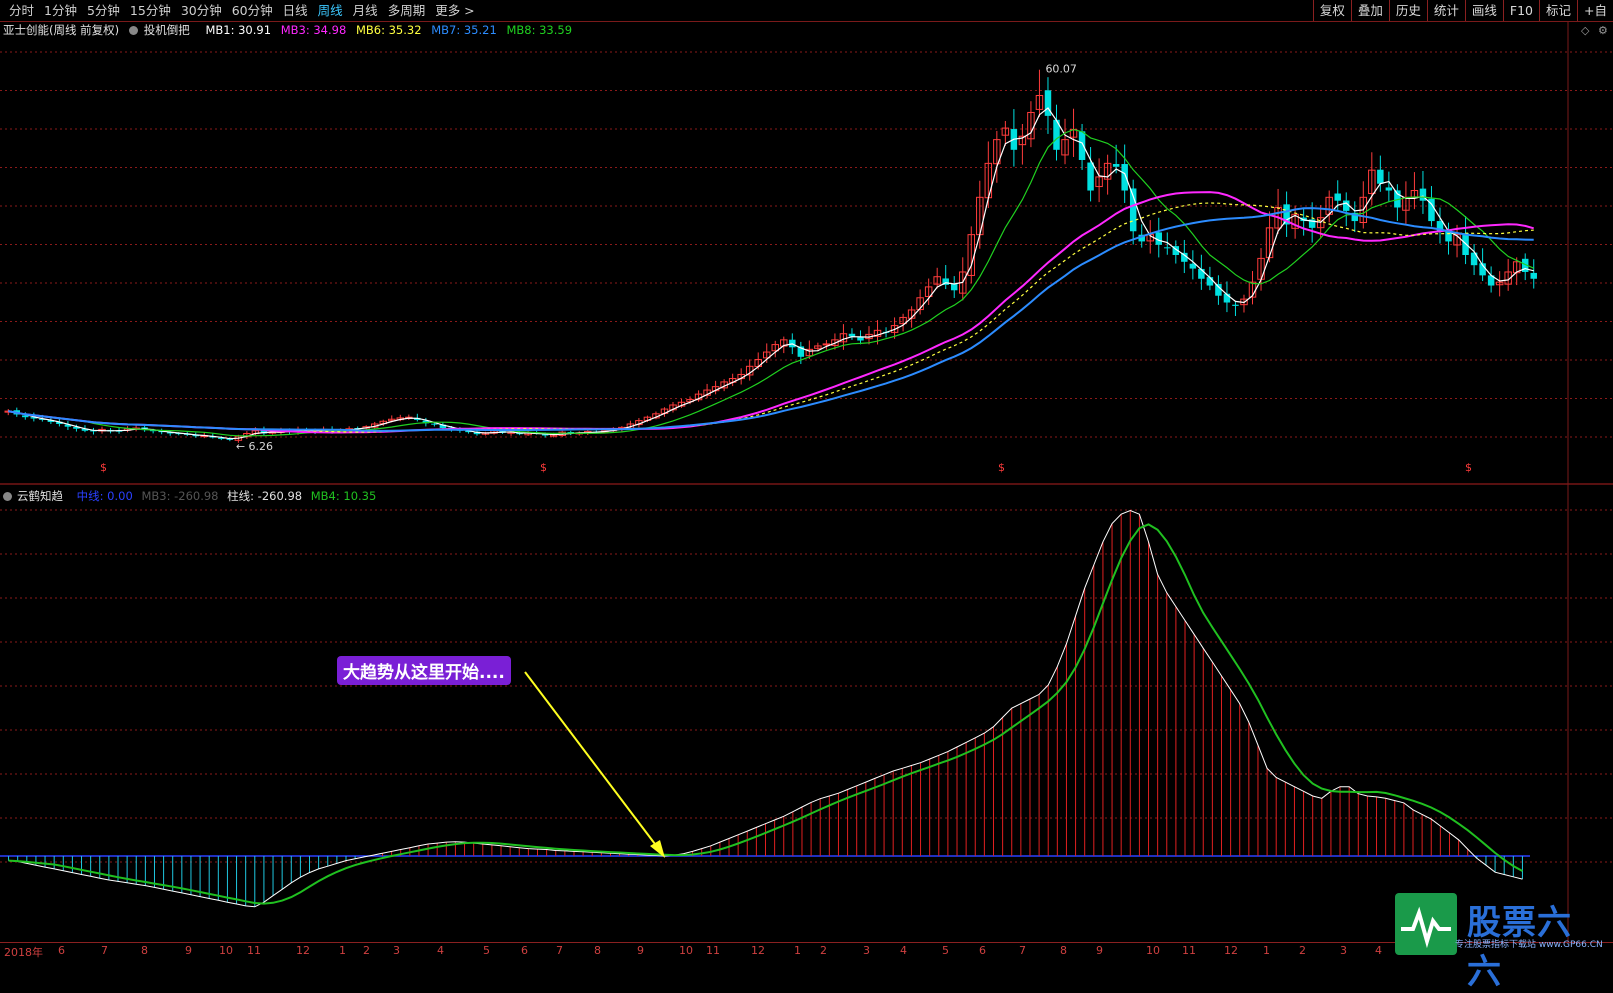 This screenshot has height=993, width=1613. I want to click on toolbar-button-7: +自, so click(1595, 10).